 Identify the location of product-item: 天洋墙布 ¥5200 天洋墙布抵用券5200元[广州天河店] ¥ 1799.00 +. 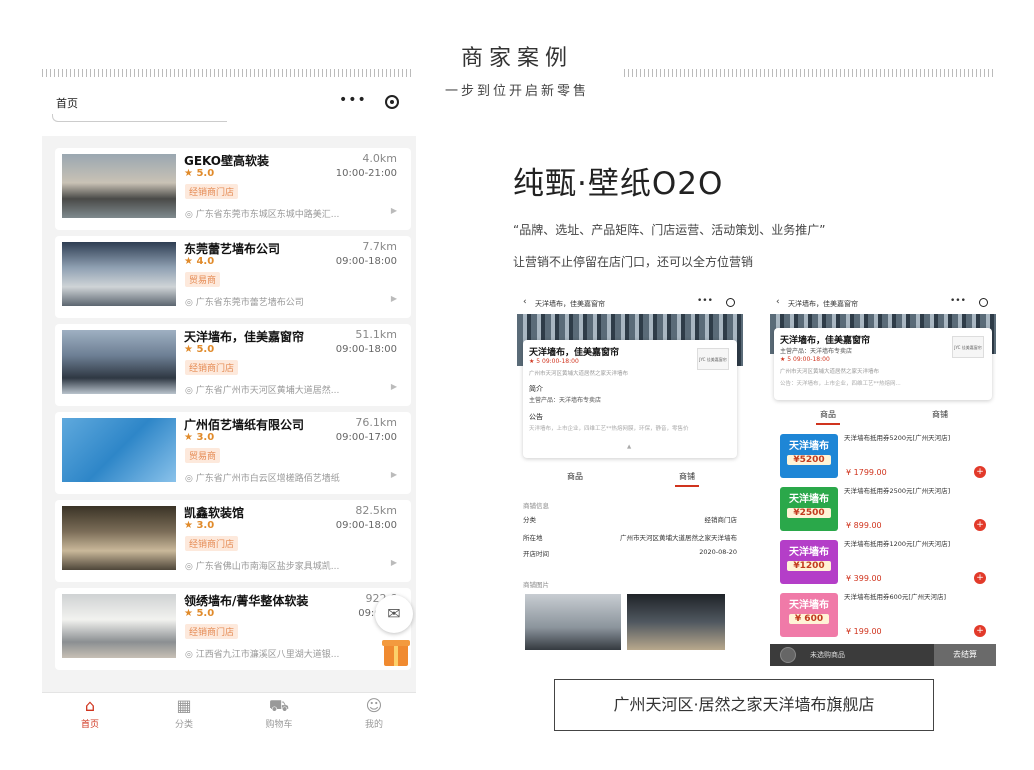
(884, 456).